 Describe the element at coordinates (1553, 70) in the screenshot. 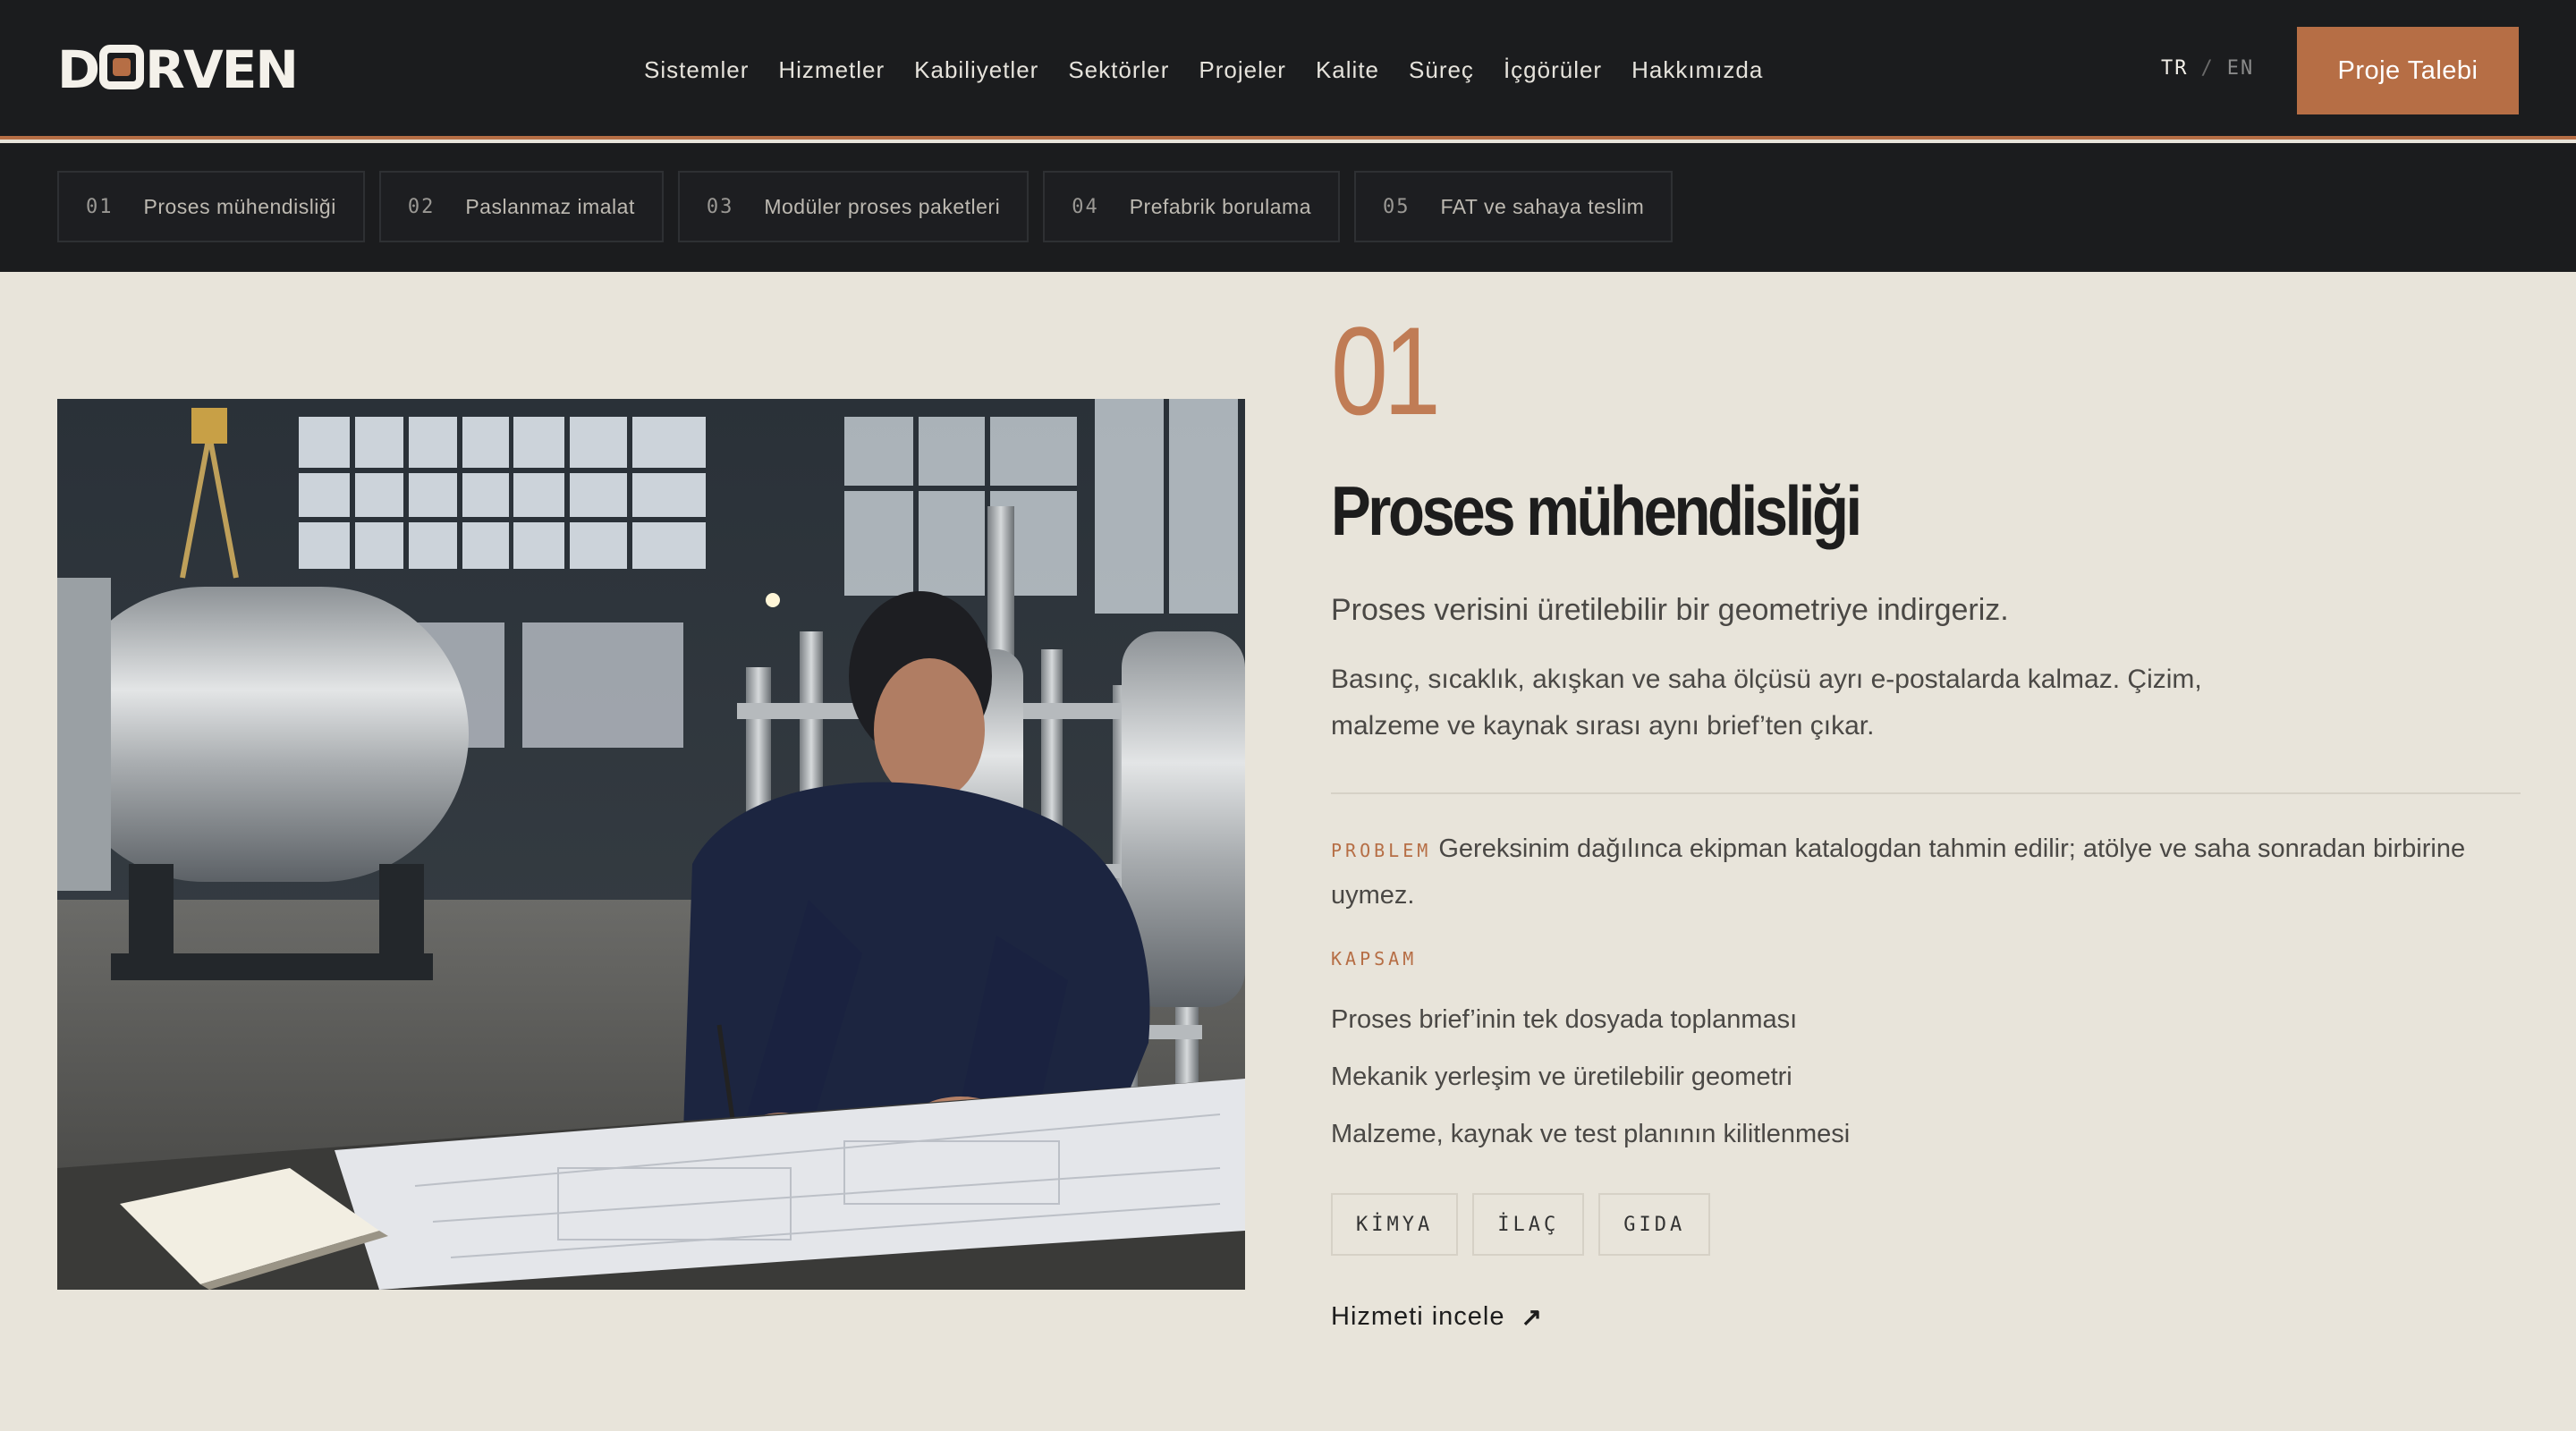

I see `nav-item-icgoruler: İçgörüler` at that location.